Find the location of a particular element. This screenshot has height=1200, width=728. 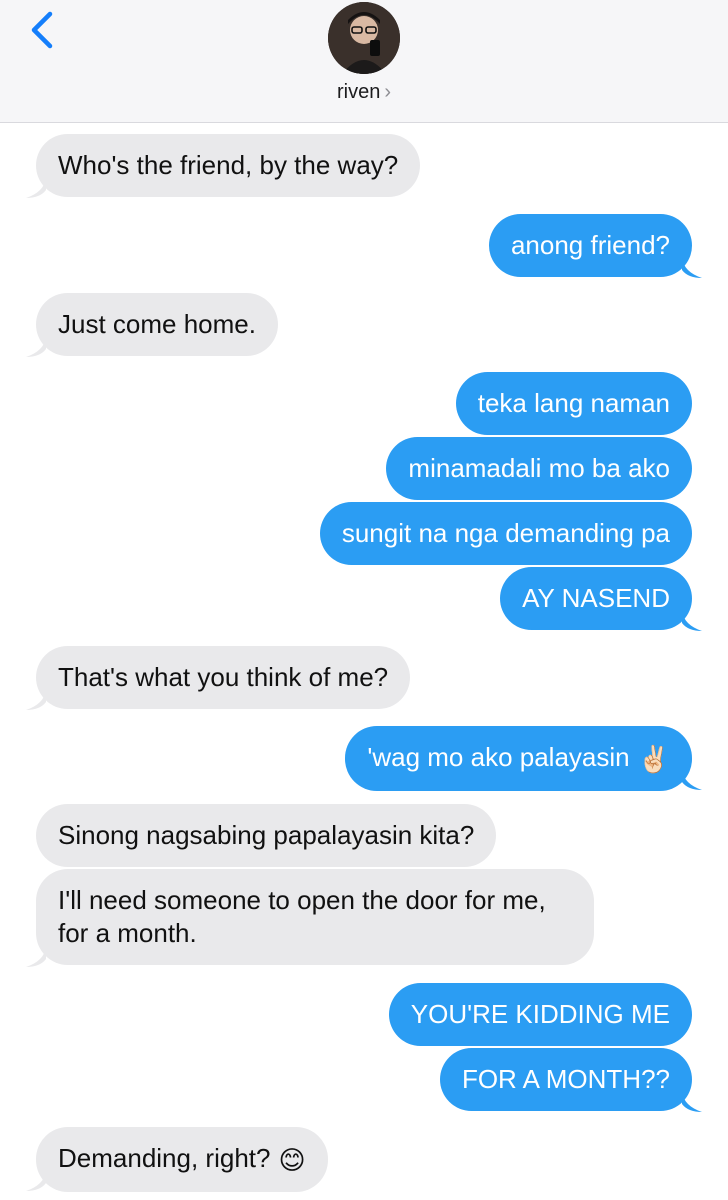

back-button is located at coordinates (42, 30).